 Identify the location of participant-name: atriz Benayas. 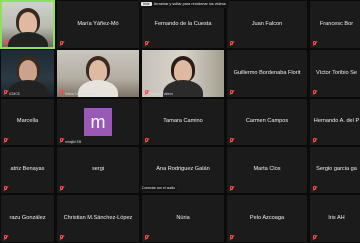
(27, 169).